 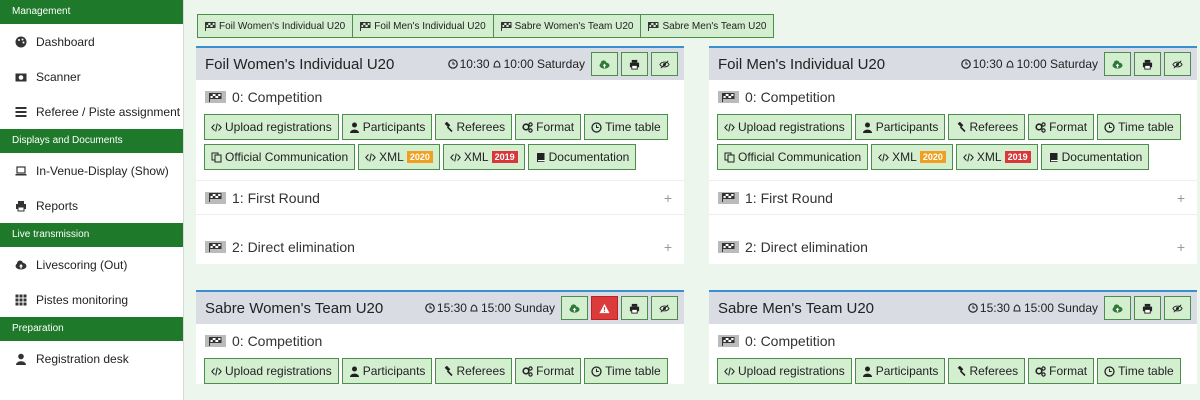 What do you see at coordinates (91, 205) in the screenshot?
I see `sidebar-item-reports: Reports` at bounding box center [91, 205].